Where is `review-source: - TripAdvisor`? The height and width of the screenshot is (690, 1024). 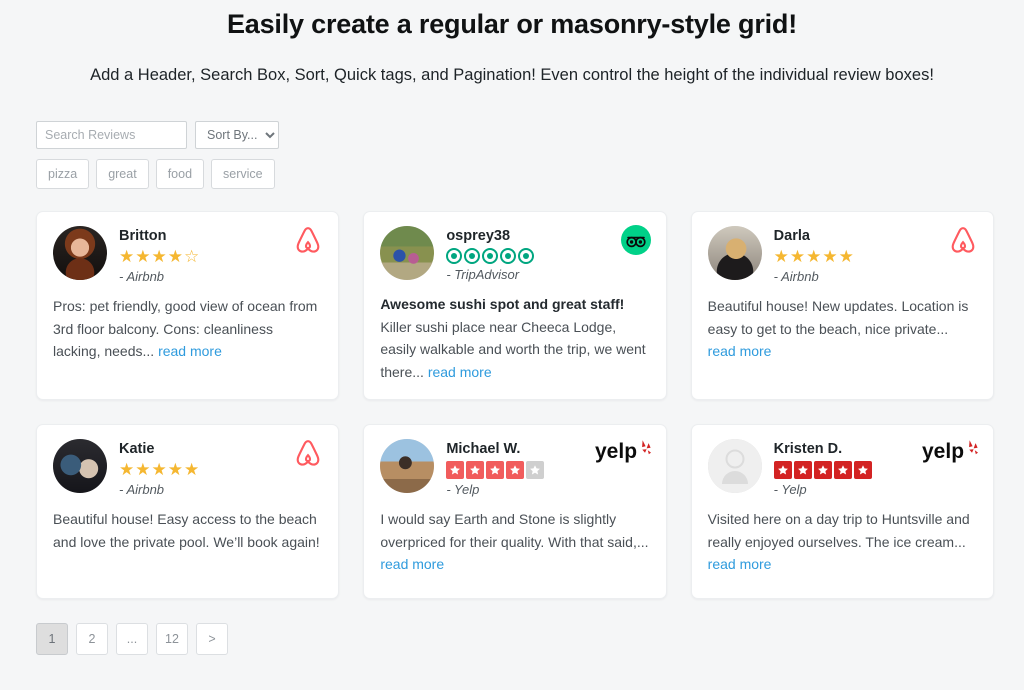
review-source: - TripAdvisor is located at coordinates (483, 274).